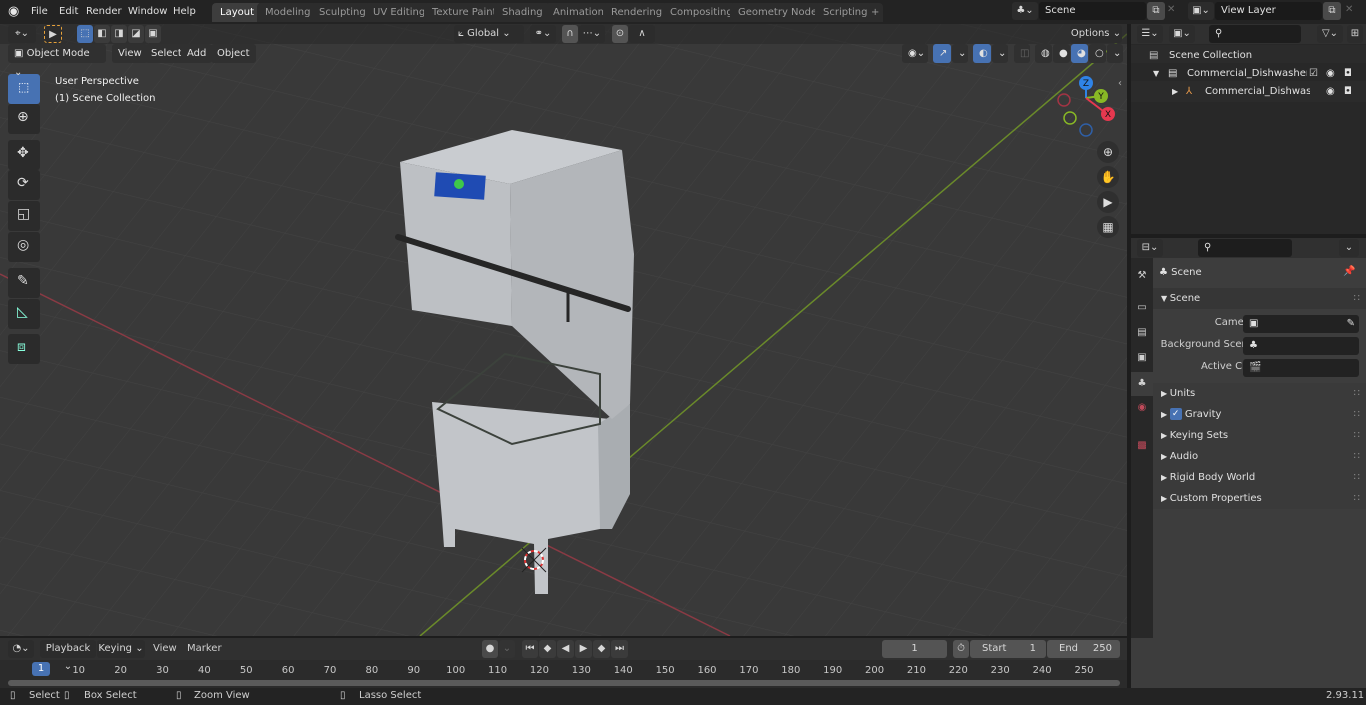 Image resolution: width=1366 pixels, height=705 pixels. What do you see at coordinates (534, 560) in the screenshot?
I see `3d-cursor` at bounding box center [534, 560].